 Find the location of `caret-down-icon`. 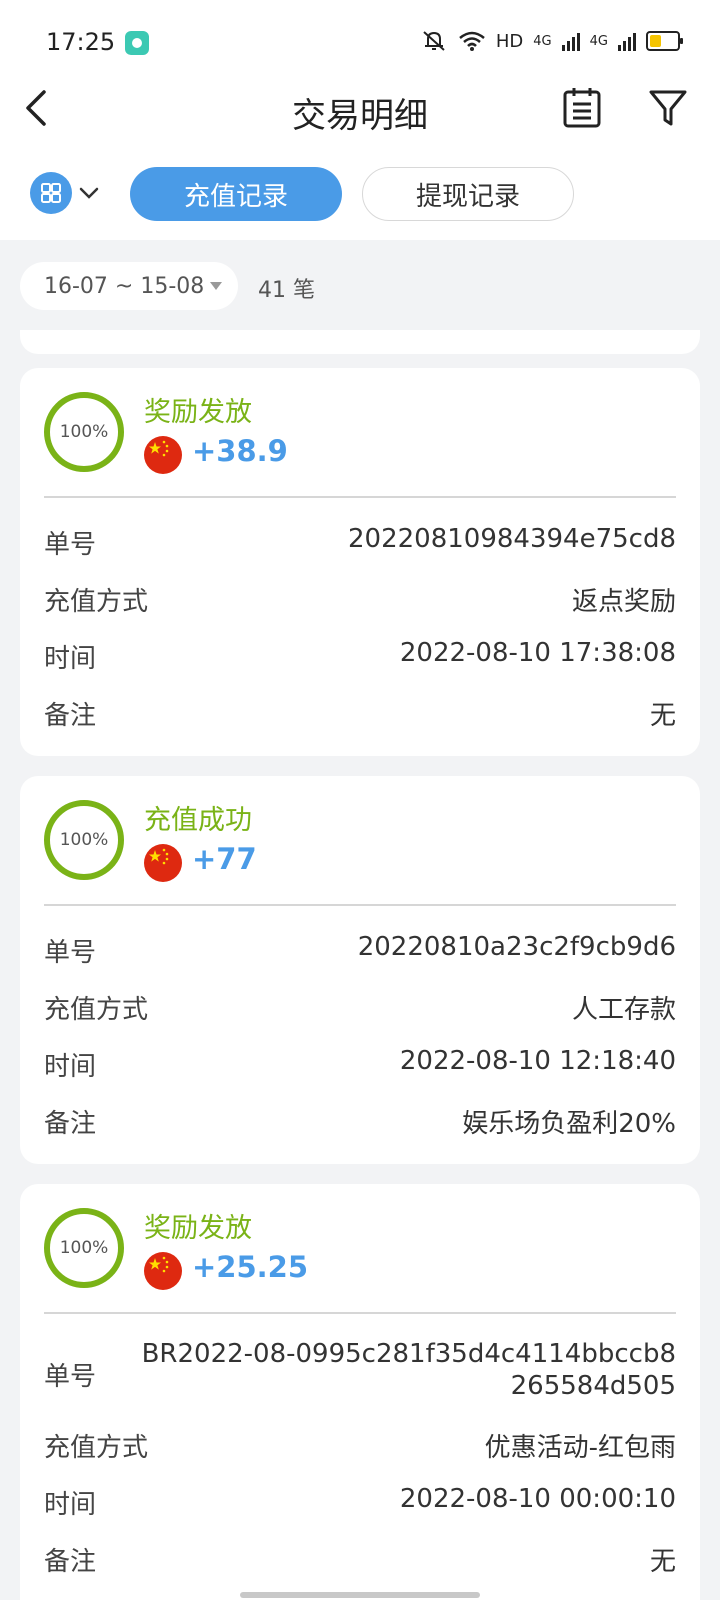

caret-down-icon is located at coordinates (216, 286).